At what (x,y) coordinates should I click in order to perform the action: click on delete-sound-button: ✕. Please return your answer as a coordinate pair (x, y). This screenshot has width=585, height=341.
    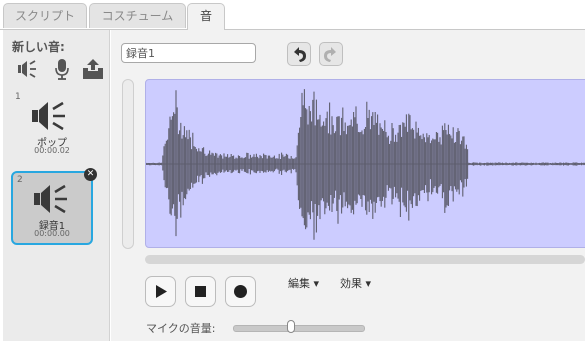
    Looking at the image, I should click on (90, 174).